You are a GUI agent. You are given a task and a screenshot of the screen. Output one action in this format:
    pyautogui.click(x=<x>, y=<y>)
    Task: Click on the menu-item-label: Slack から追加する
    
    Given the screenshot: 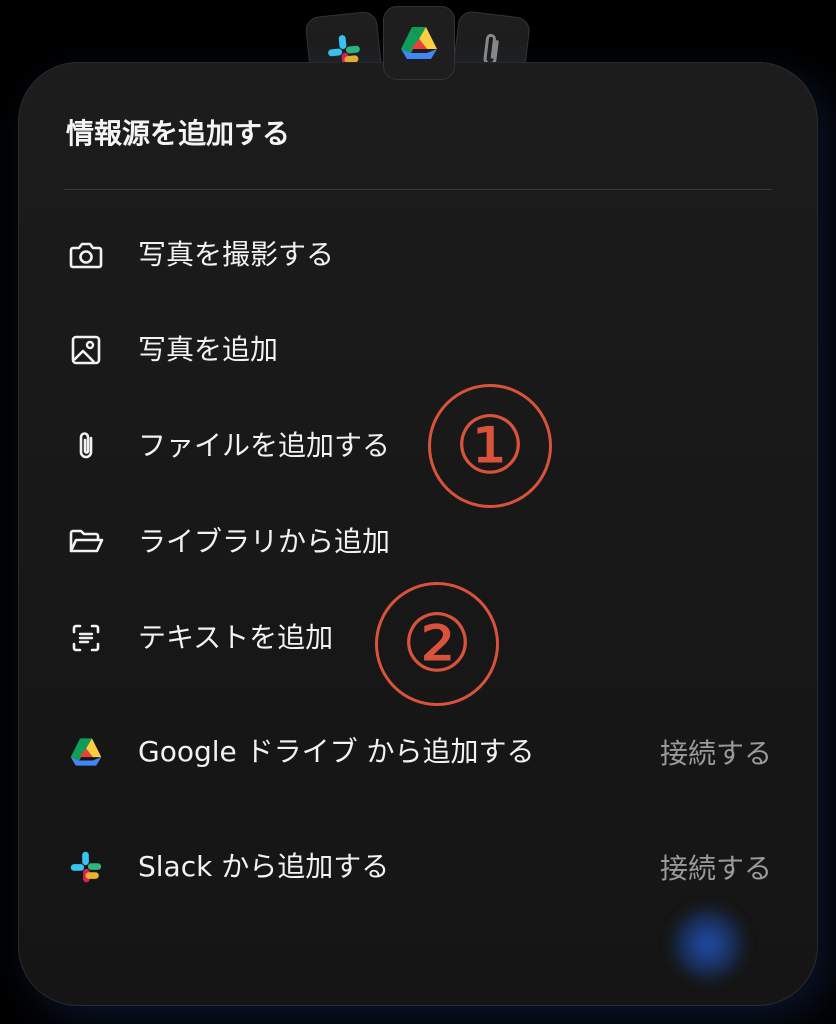 What is the action you would take?
    pyautogui.click(x=264, y=866)
    